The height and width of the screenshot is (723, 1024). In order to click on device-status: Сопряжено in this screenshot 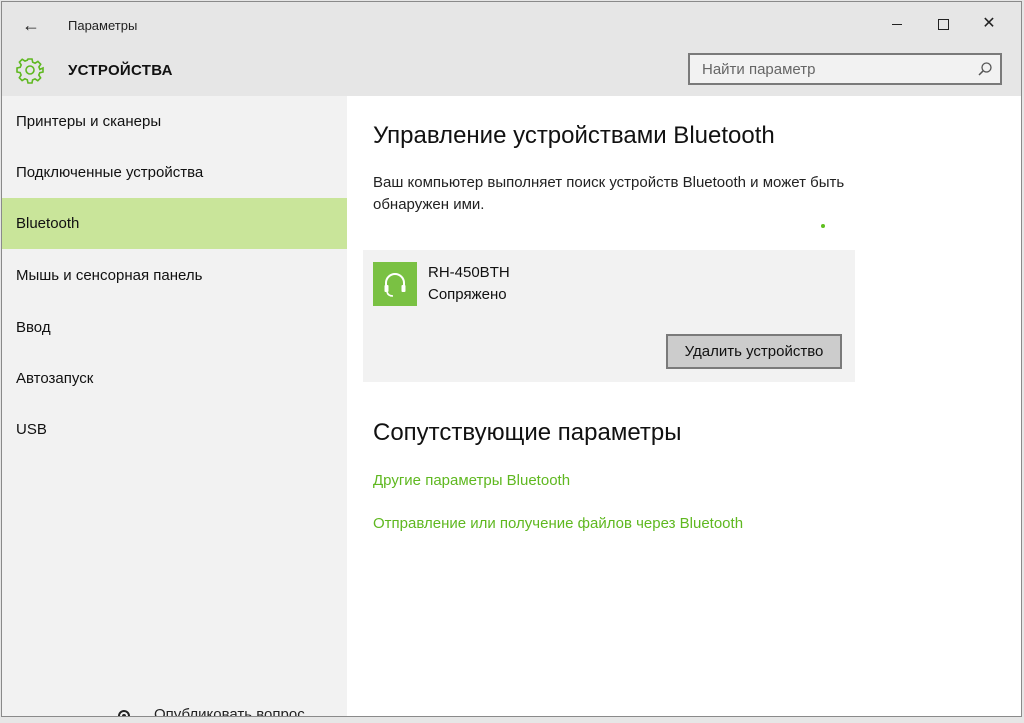, I will do `click(467, 294)`.